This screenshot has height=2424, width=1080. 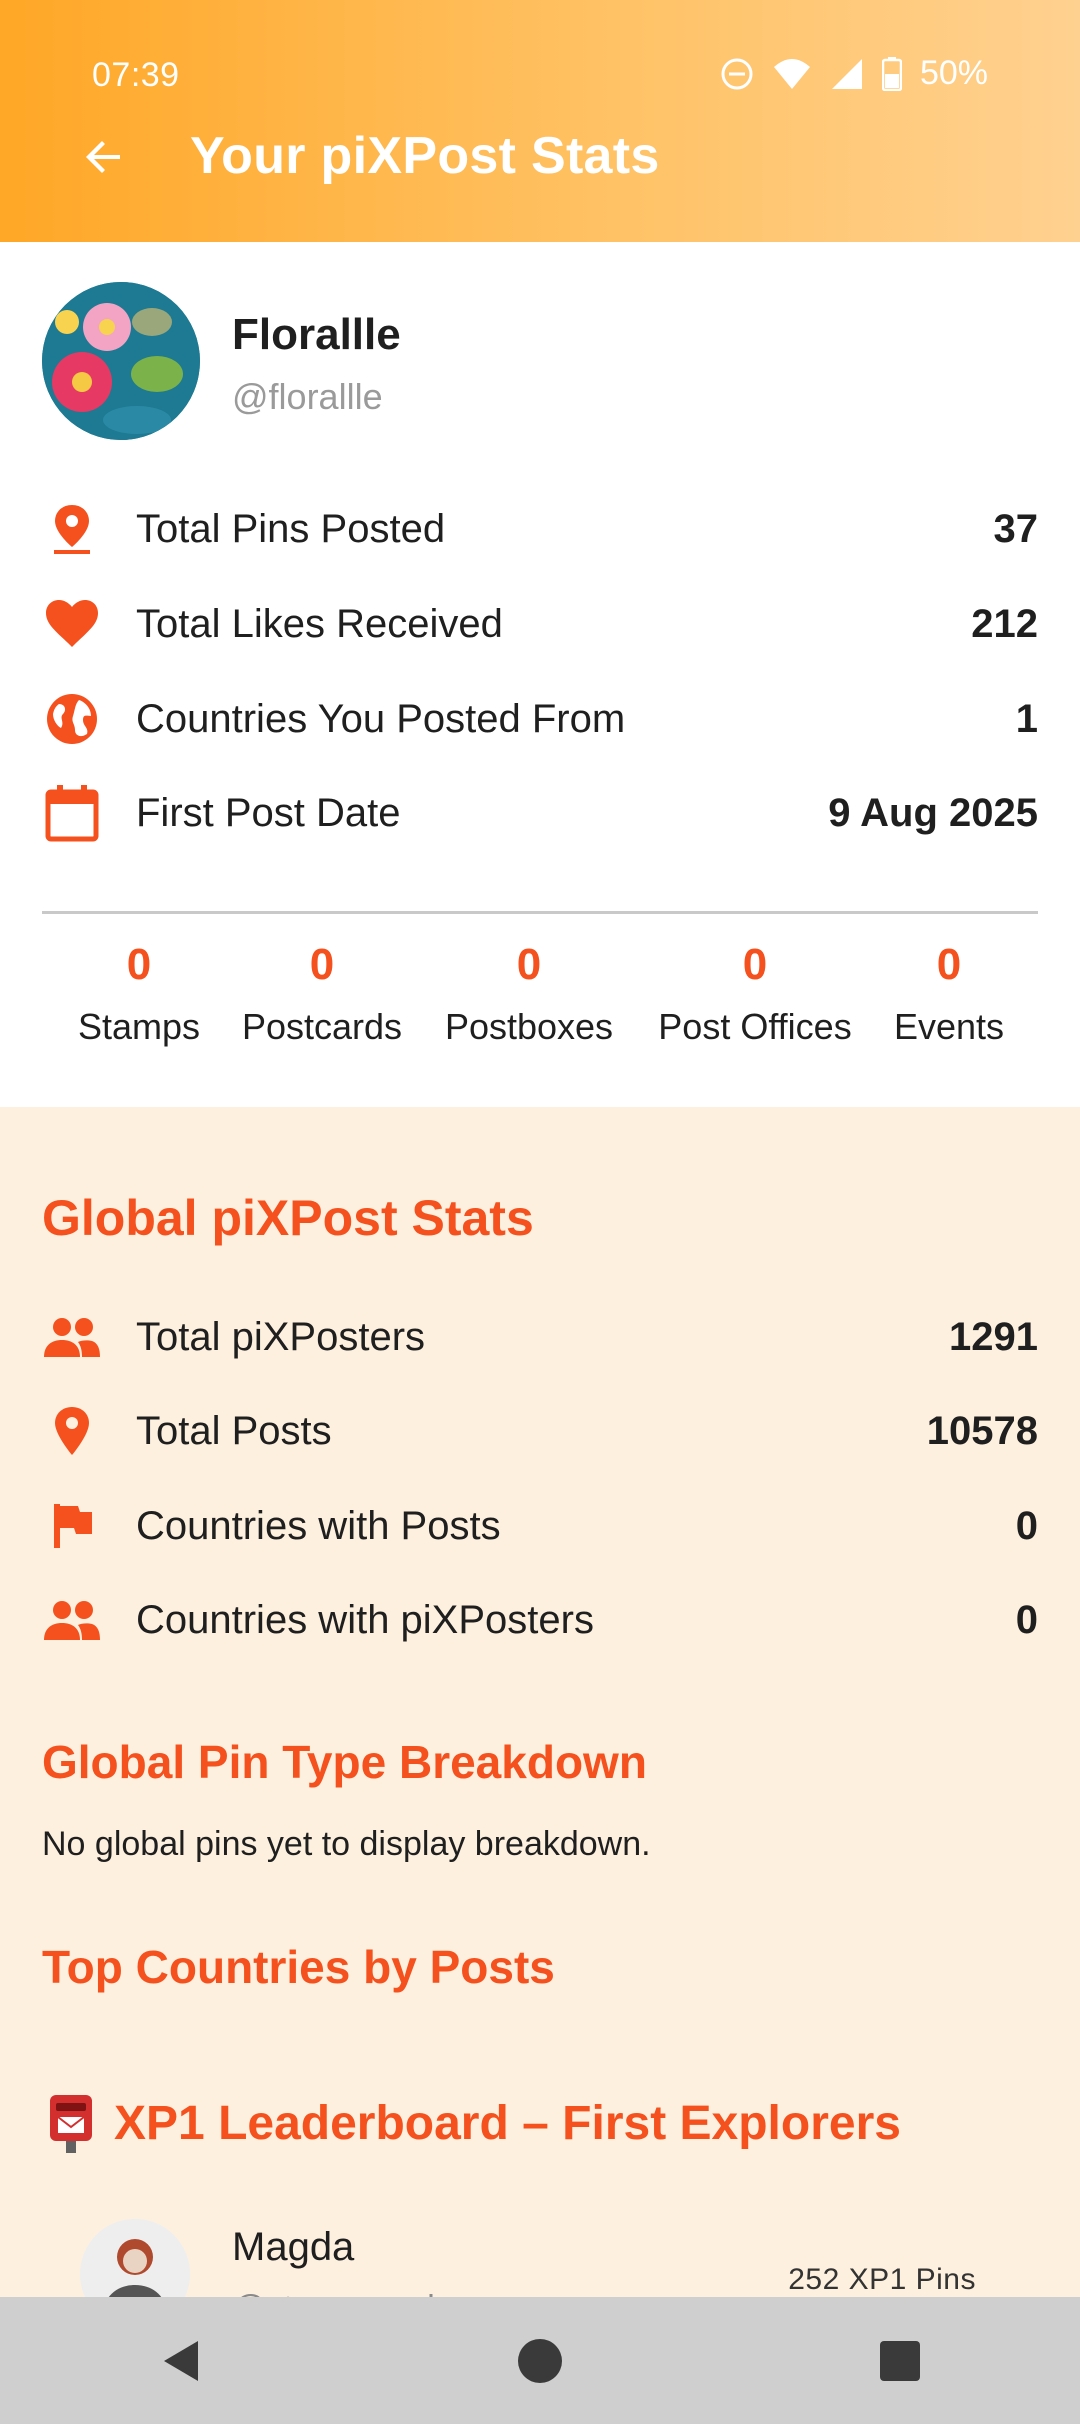 What do you see at coordinates (540, 624) in the screenshot?
I see `stat-row-likes: Total Likes Received 212` at bounding box center [540, 624].